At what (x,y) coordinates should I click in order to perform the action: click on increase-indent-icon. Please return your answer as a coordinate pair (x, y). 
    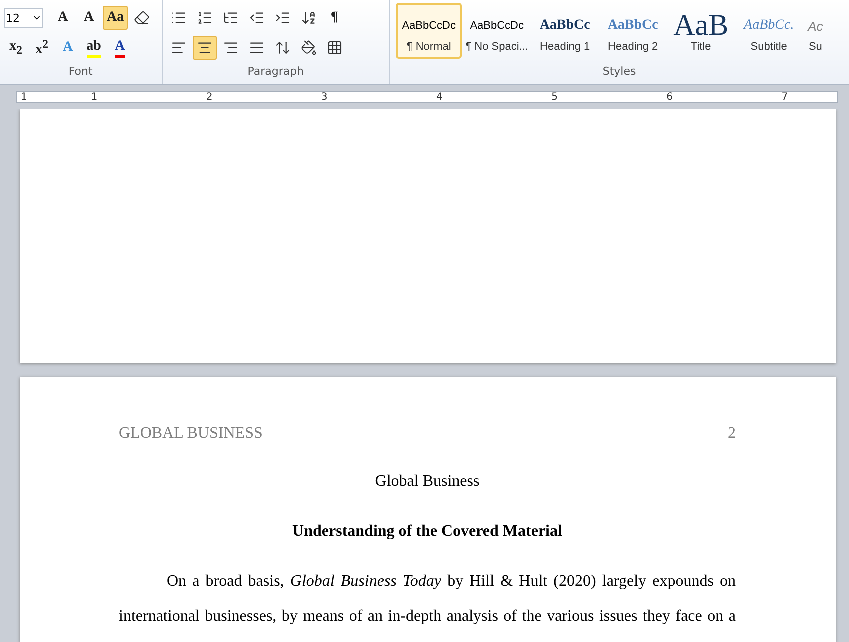
    Looking at the image, I should click on (282, 18).